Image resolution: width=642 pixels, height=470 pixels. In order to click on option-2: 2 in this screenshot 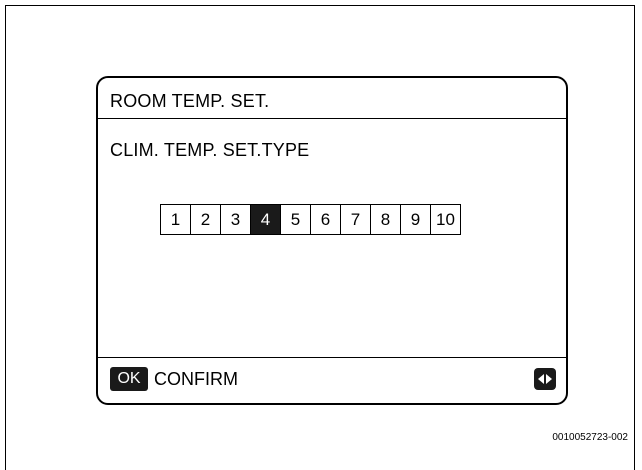, I will do `click(205, 219)`.